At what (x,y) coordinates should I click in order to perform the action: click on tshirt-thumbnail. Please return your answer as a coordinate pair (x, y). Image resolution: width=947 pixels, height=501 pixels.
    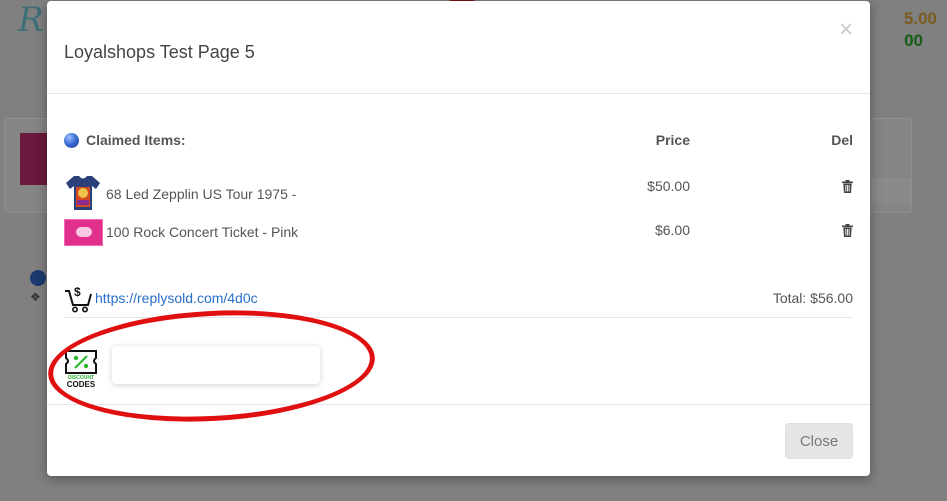
    Looking at the image, I should click on (83, 193).